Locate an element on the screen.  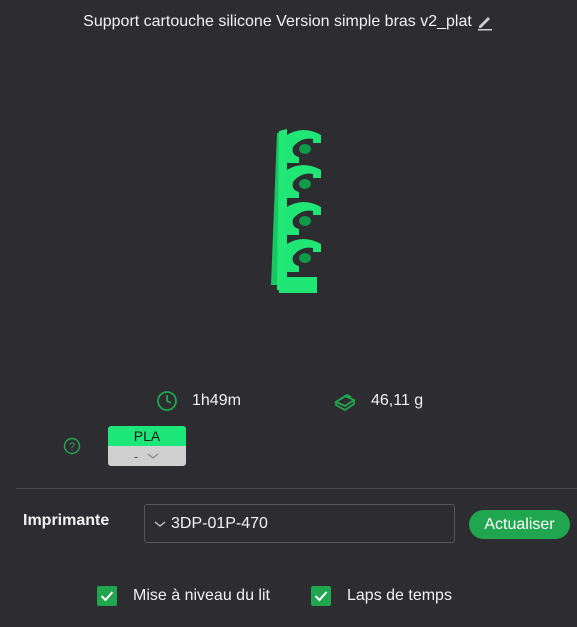
printer-label: Imprimante is located at coordinates (66, 520).